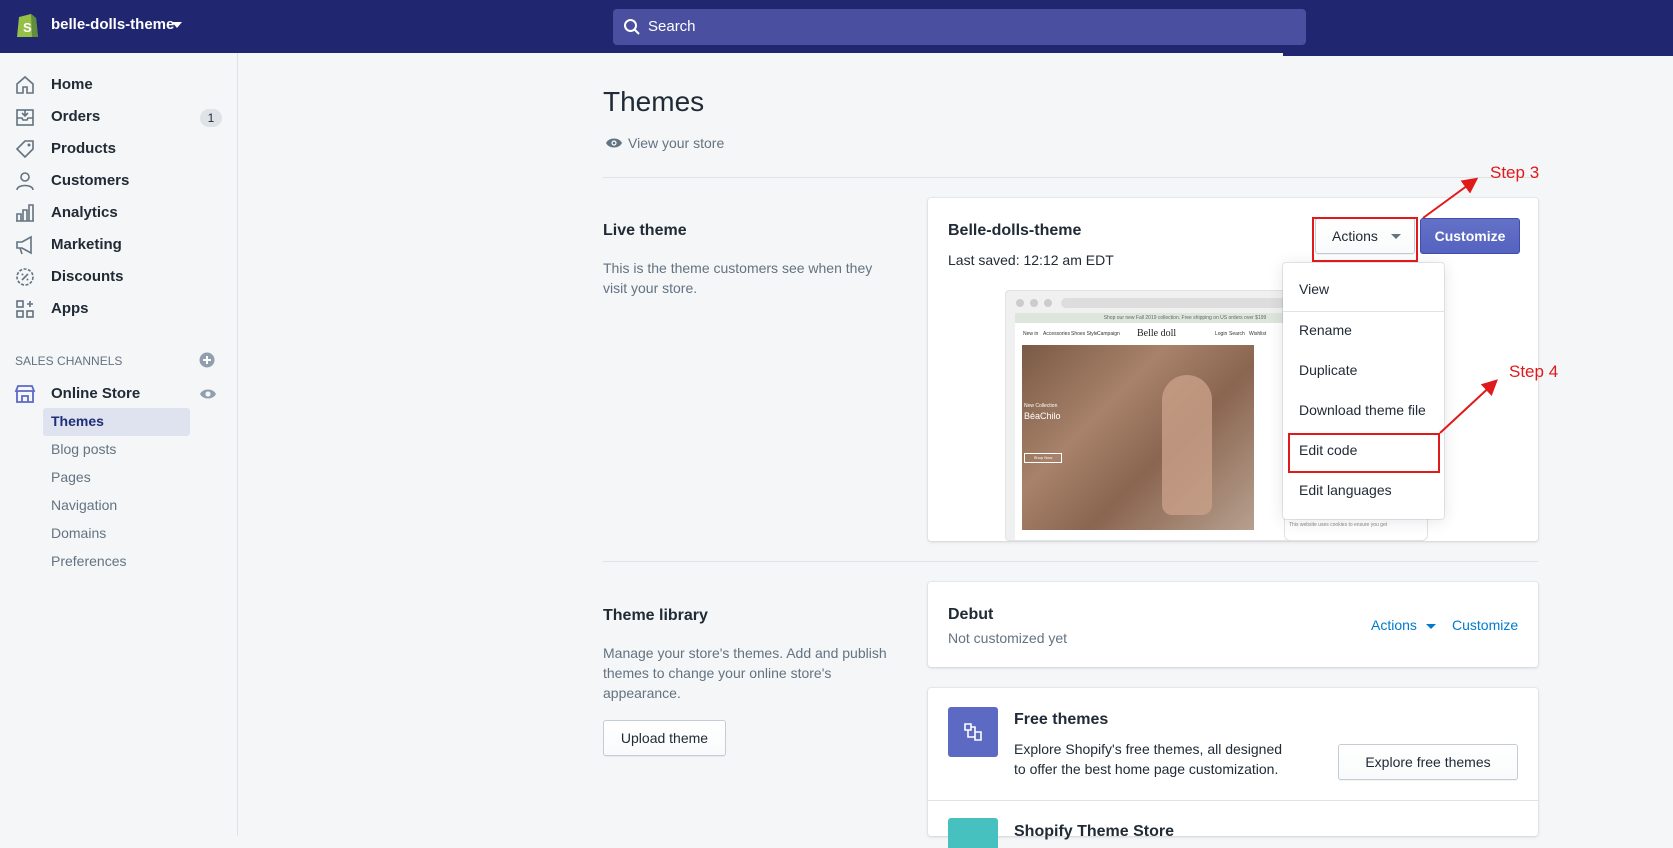  Describe the element at coordinates (1394, 625) in the screenshot. I see `debut-actions-label: Actions` at that location.